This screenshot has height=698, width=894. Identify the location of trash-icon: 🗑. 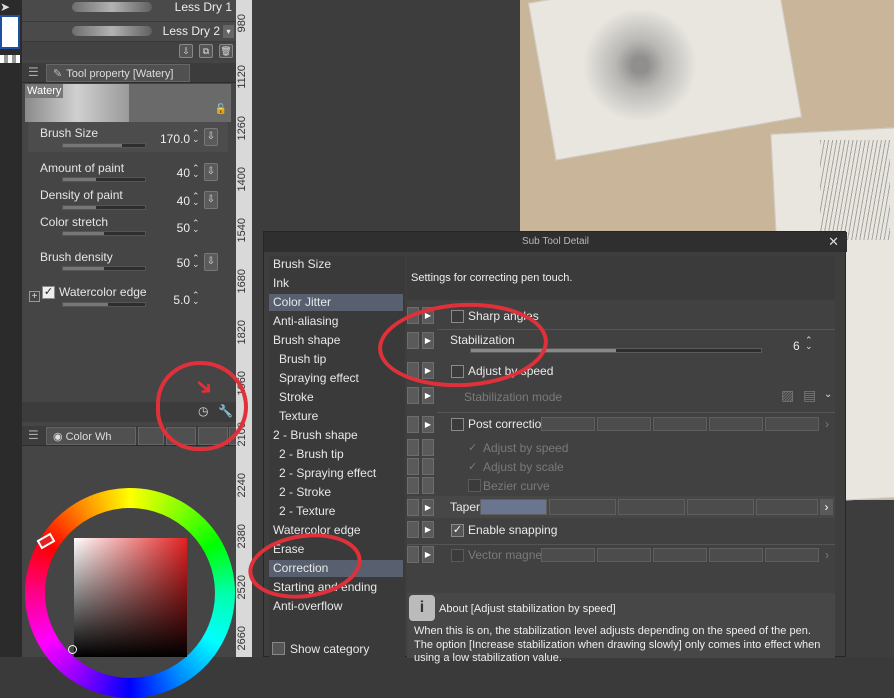
(226, 51).